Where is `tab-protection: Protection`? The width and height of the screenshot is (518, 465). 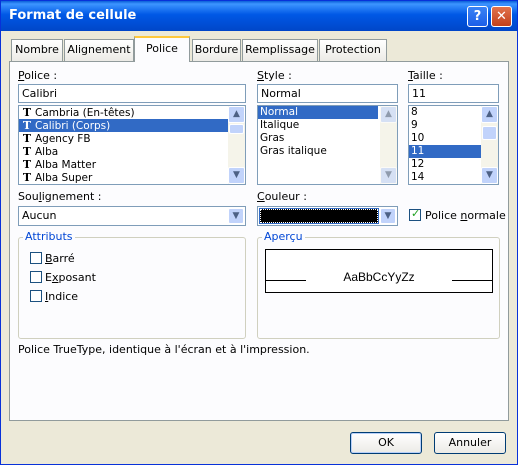 tab-protection: Protection is located at coordinates (353, 50).